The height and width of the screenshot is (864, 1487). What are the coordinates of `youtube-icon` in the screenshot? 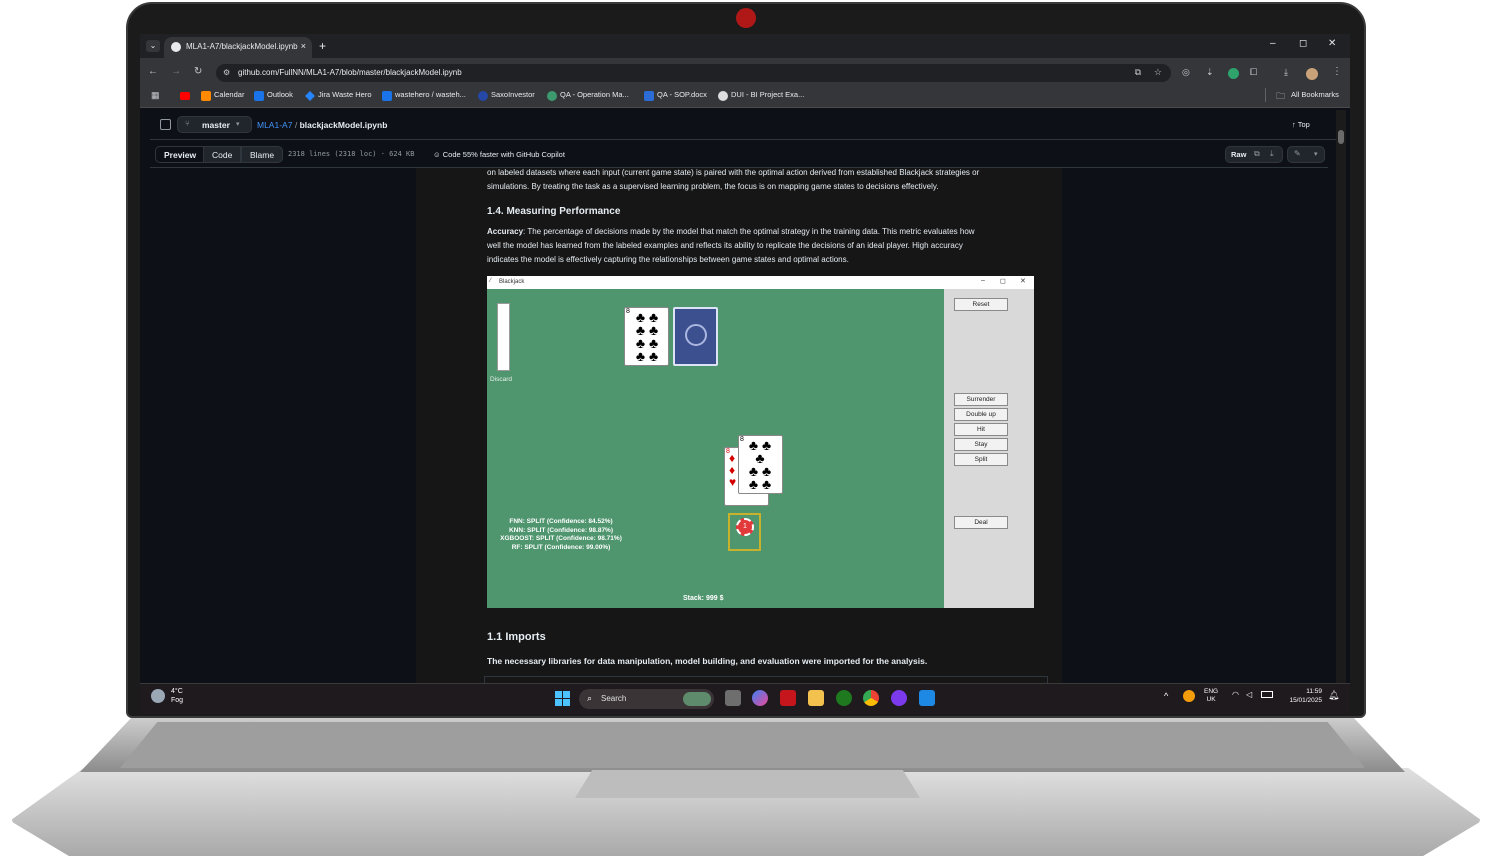 It's located at (185, 96).